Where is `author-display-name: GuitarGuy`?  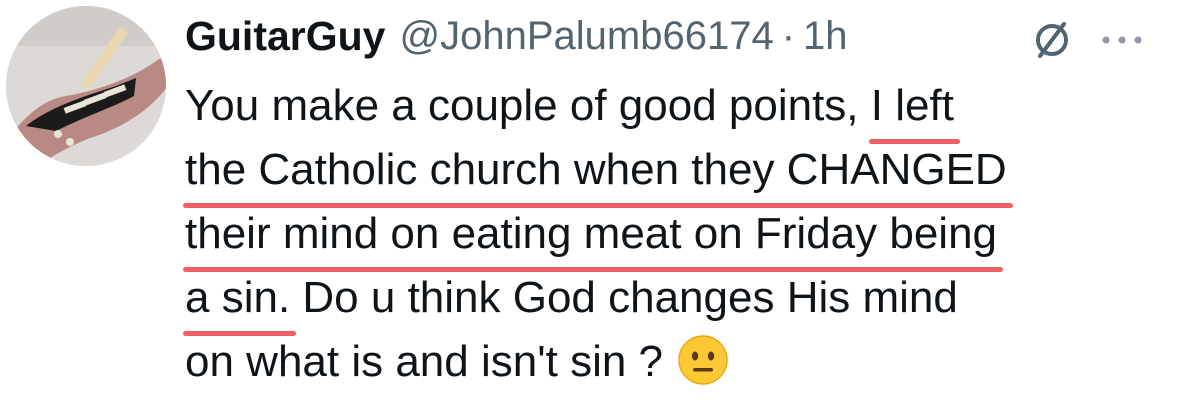 author-display-name: GuitarGuy is located at coordinates (285, 36).